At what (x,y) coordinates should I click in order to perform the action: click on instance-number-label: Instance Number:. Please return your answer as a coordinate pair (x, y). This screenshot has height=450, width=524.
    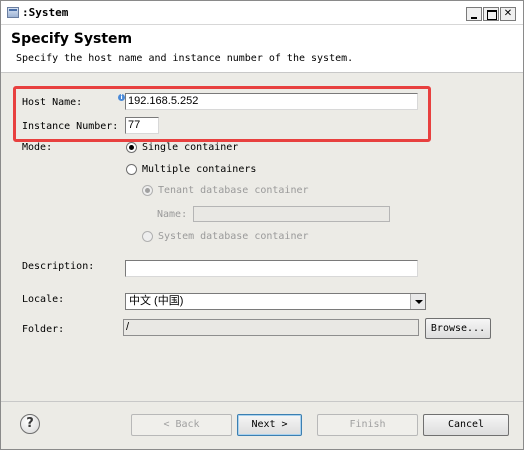
    Looking at the image, I should click on (70, 126).